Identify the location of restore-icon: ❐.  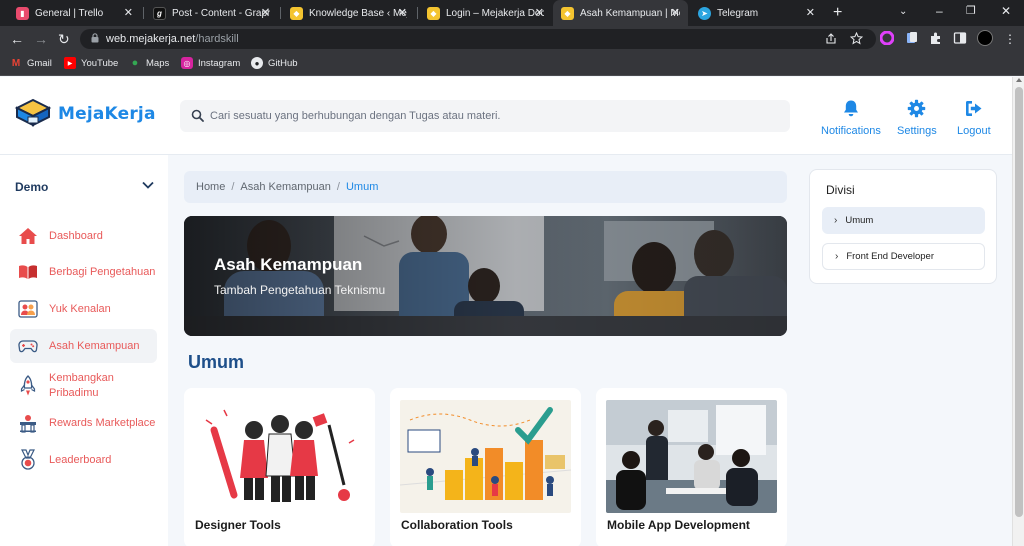
(971, 10).